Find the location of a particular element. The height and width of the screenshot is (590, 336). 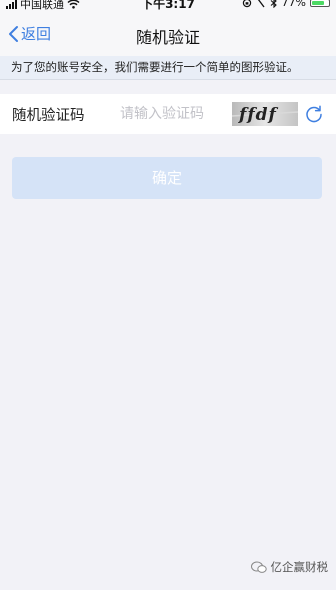

status-bar-right: 77% is located at coordinates (286, 4).